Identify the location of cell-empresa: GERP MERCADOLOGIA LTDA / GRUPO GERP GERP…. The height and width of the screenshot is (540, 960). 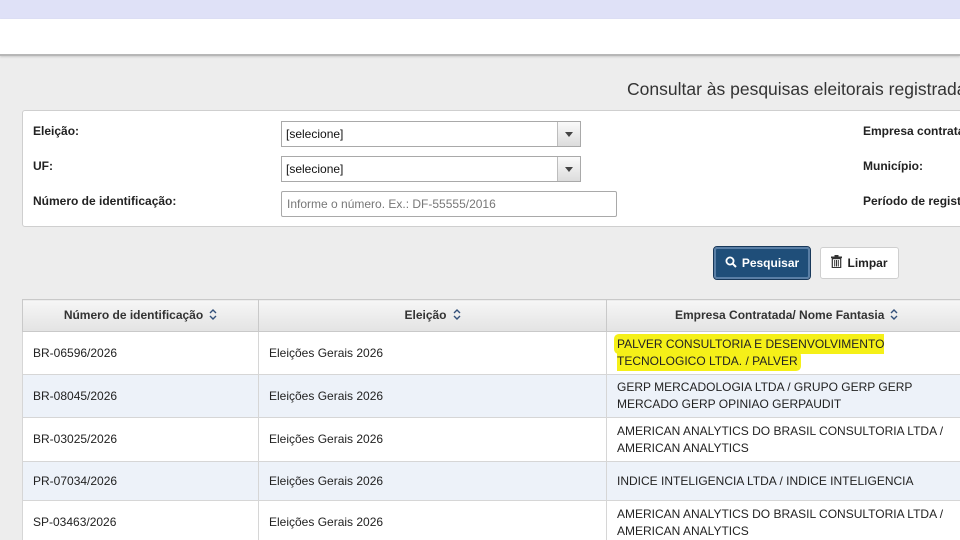
(783, 396).